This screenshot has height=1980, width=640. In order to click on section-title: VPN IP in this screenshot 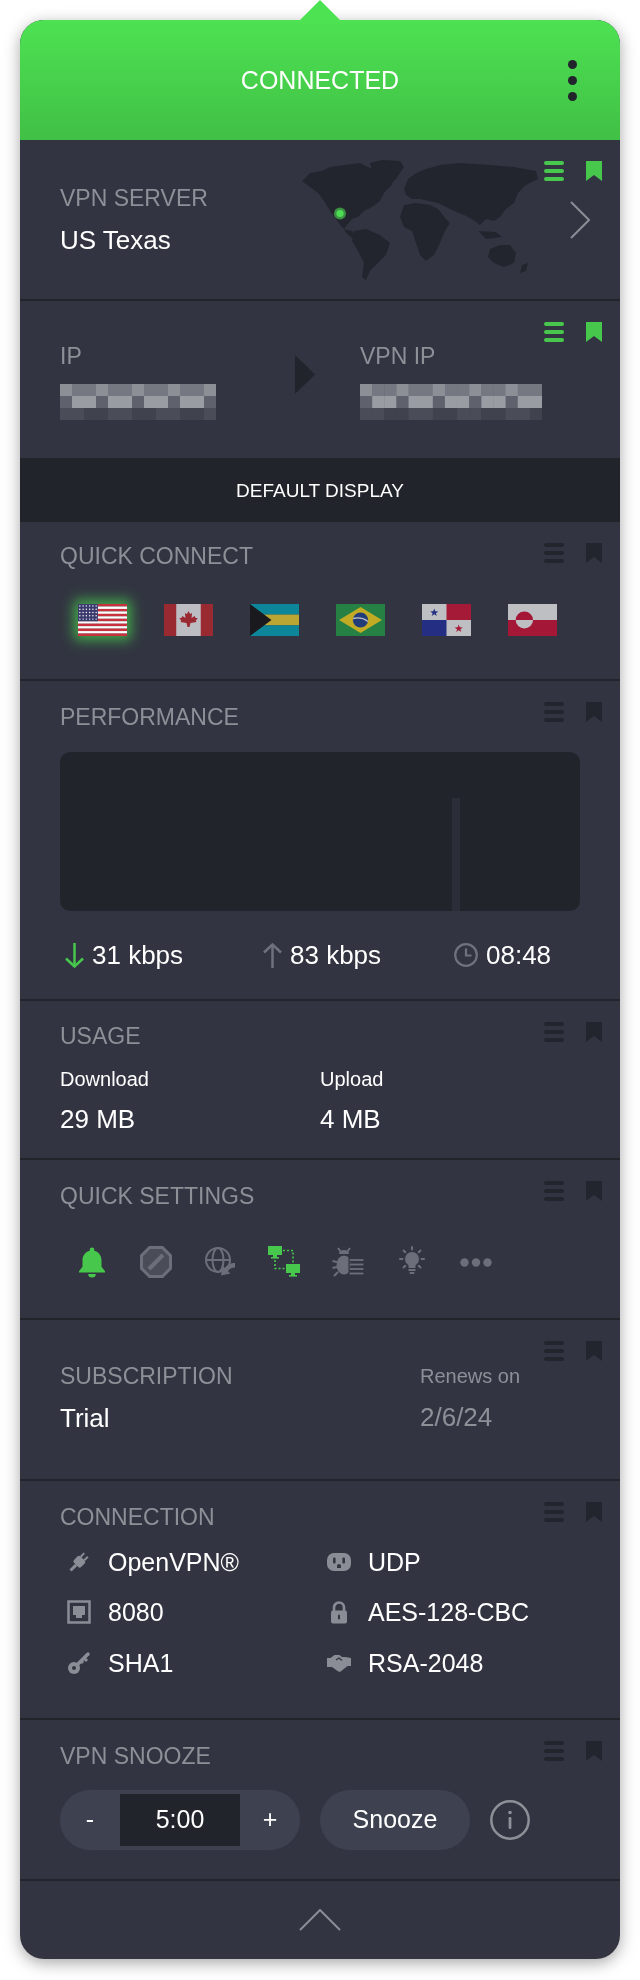, I will do `click(398, 356)`.